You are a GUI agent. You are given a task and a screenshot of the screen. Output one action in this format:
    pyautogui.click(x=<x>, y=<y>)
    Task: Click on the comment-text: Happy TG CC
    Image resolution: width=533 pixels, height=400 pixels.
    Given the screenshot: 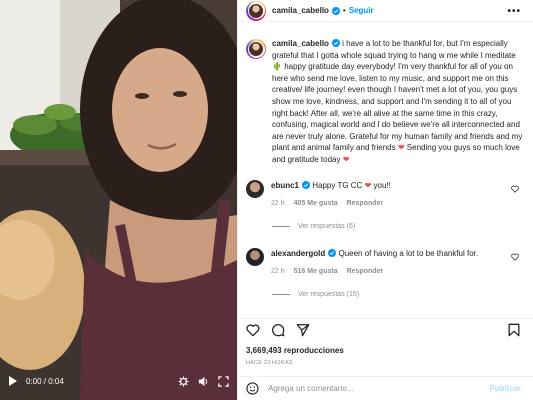 What is the action you would take?
    pyautogui.click(x=337, y=185)
    